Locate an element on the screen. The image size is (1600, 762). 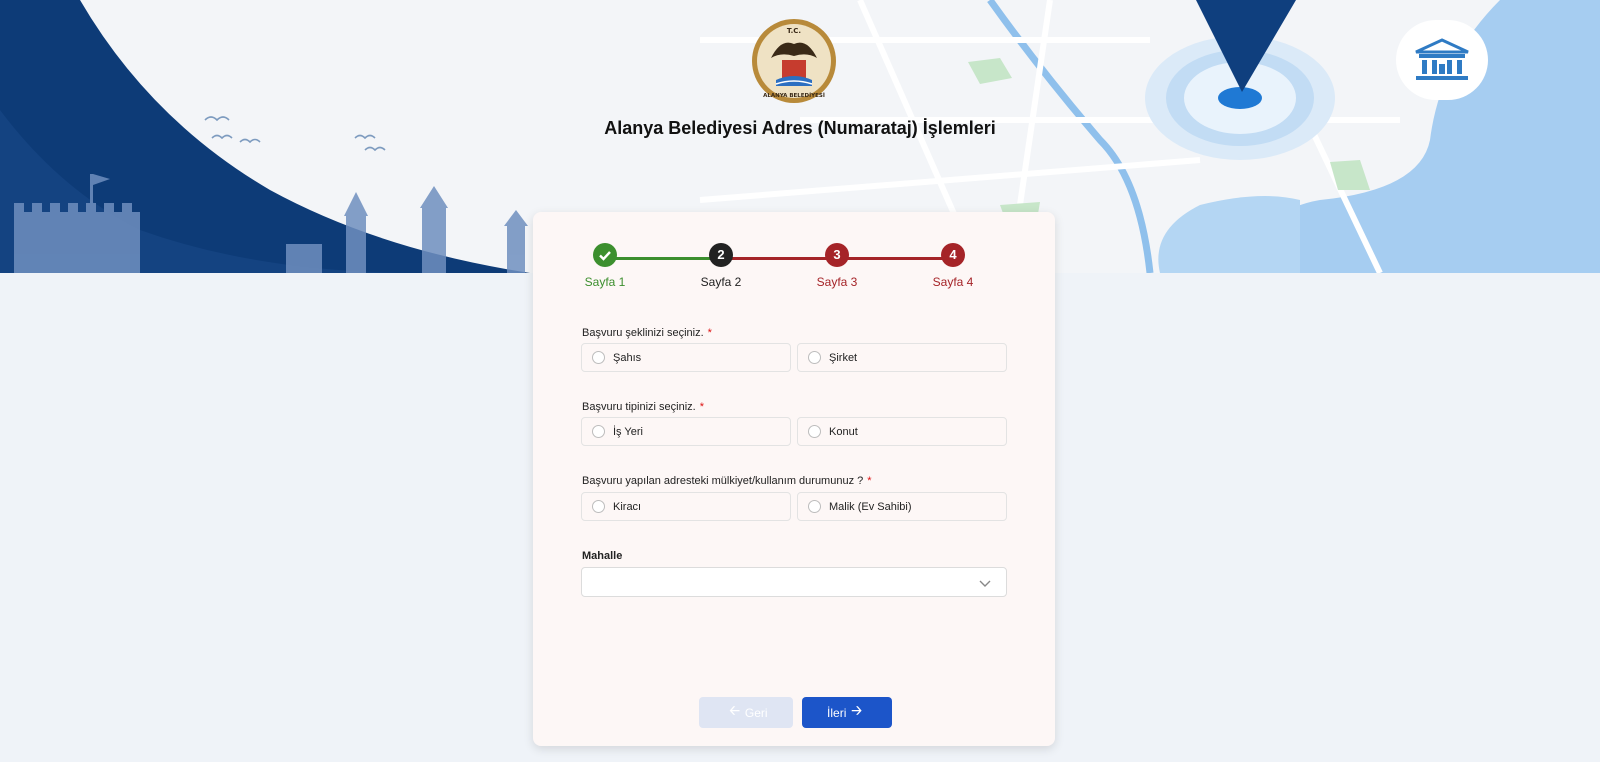
step-1-label: Sayfa 1 is located at coordinates (605, 282).